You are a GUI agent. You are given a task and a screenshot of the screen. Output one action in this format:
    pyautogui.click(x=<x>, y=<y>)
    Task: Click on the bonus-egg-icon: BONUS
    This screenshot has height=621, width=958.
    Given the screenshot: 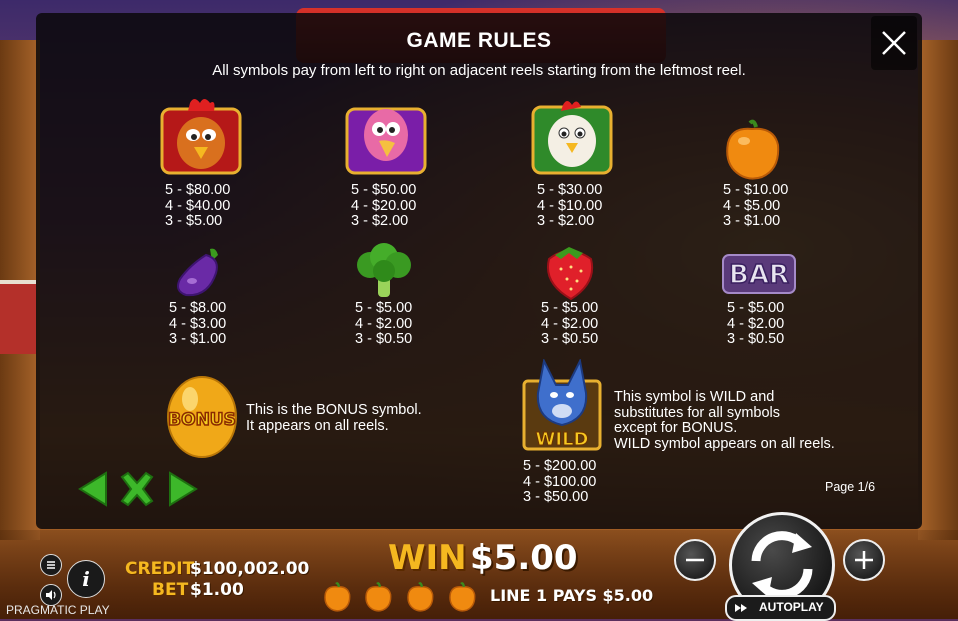 What is the action you would take?
    pyautogui.click(x=202, y=417)
    